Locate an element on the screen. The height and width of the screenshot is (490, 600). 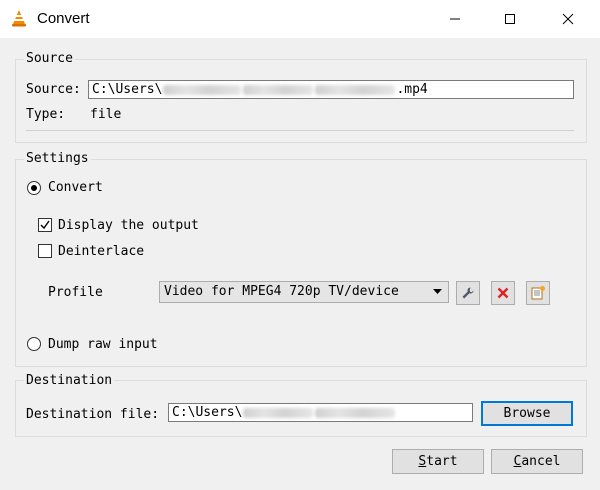
profile-select: Video for MPEG4 720p TV/device is located at coordinates (304, 292).